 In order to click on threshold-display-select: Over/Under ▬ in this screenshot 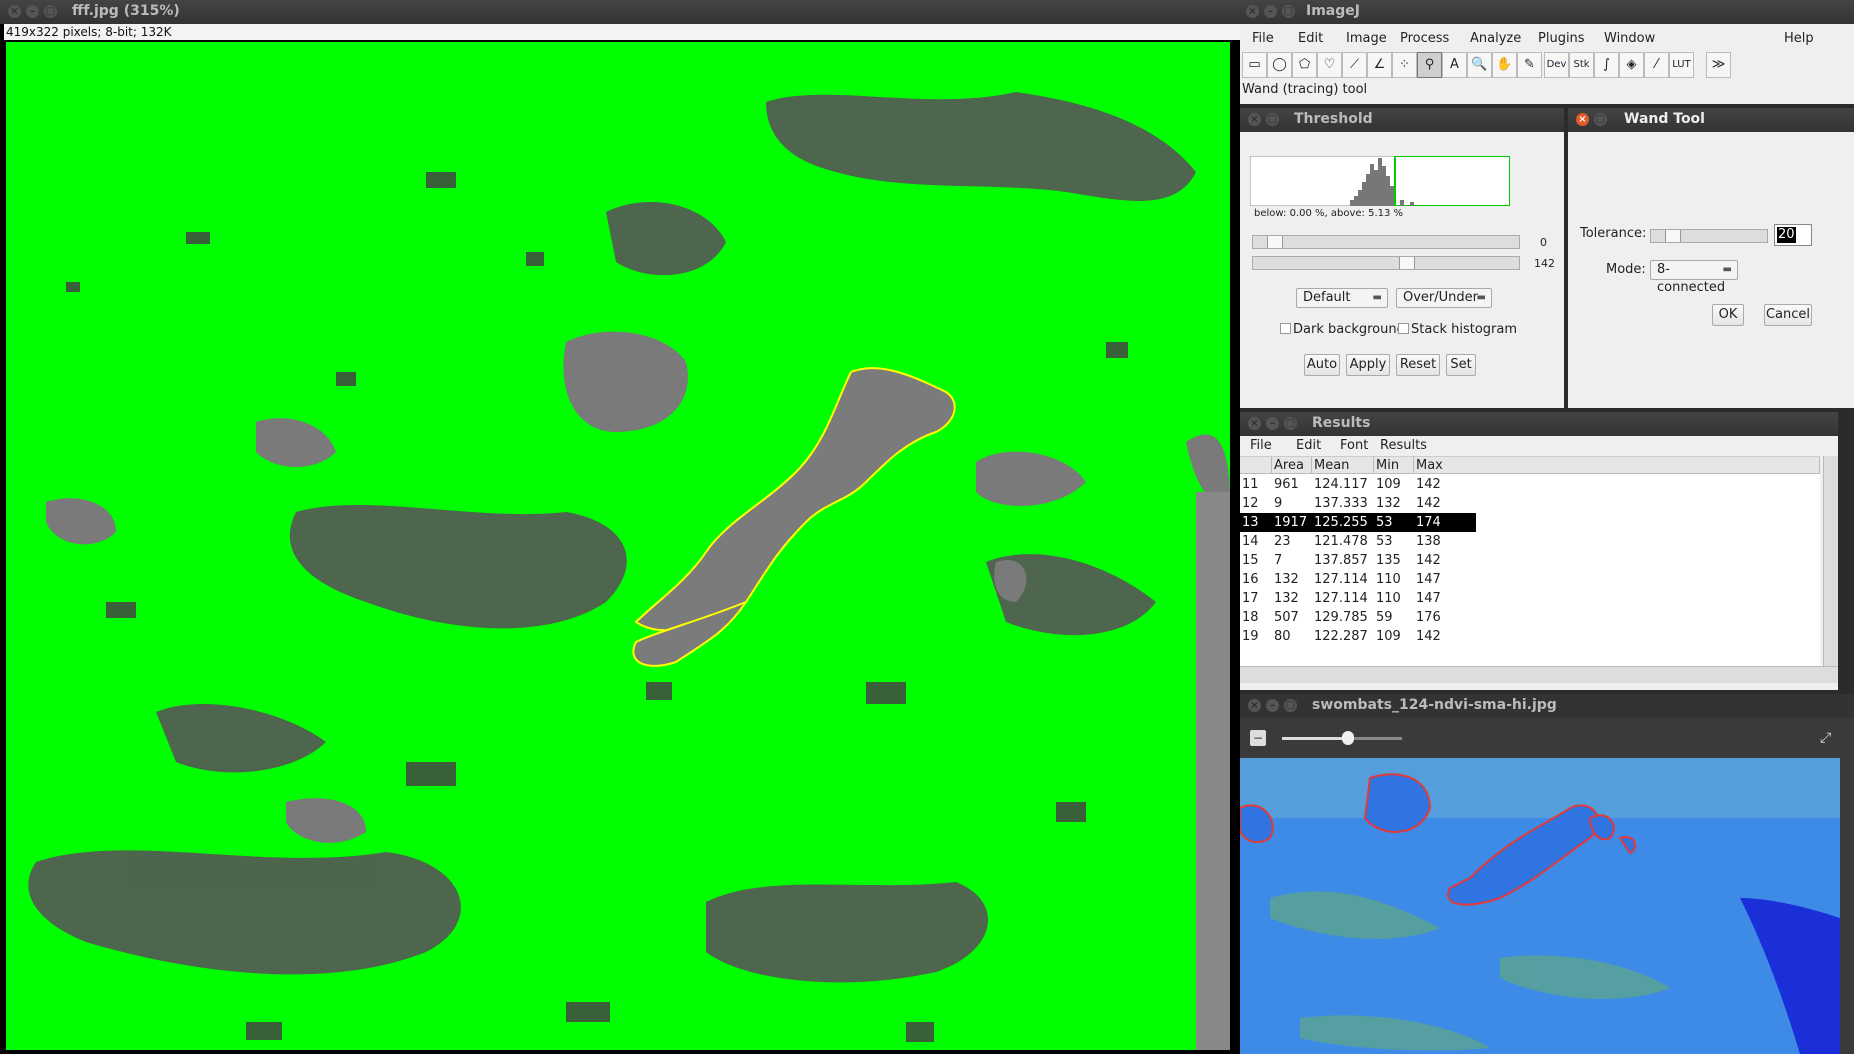, I will do `click(1444, 298)`.